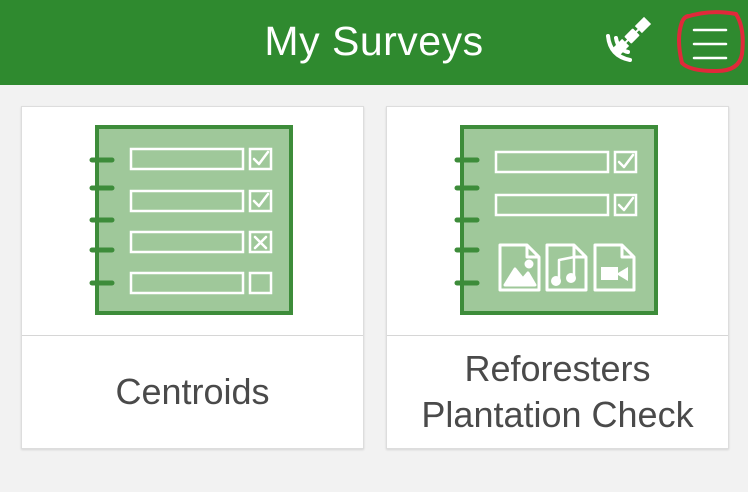 This screenshot has width=748, height=492. What do you see at coordinates (557, 391) in the screenshot?
I see `survey-card-title: Reforesters Plantation Check` at bounding box center [557, 391].